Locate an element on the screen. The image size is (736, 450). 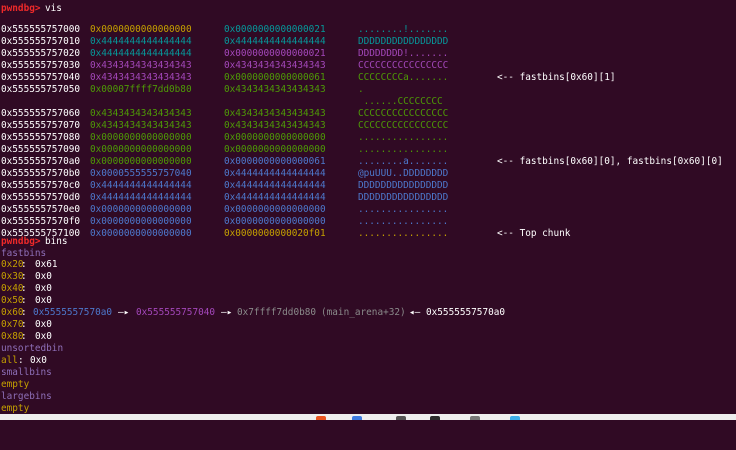
command-line: pwndbg> bins is located at coordinates (34, 242).